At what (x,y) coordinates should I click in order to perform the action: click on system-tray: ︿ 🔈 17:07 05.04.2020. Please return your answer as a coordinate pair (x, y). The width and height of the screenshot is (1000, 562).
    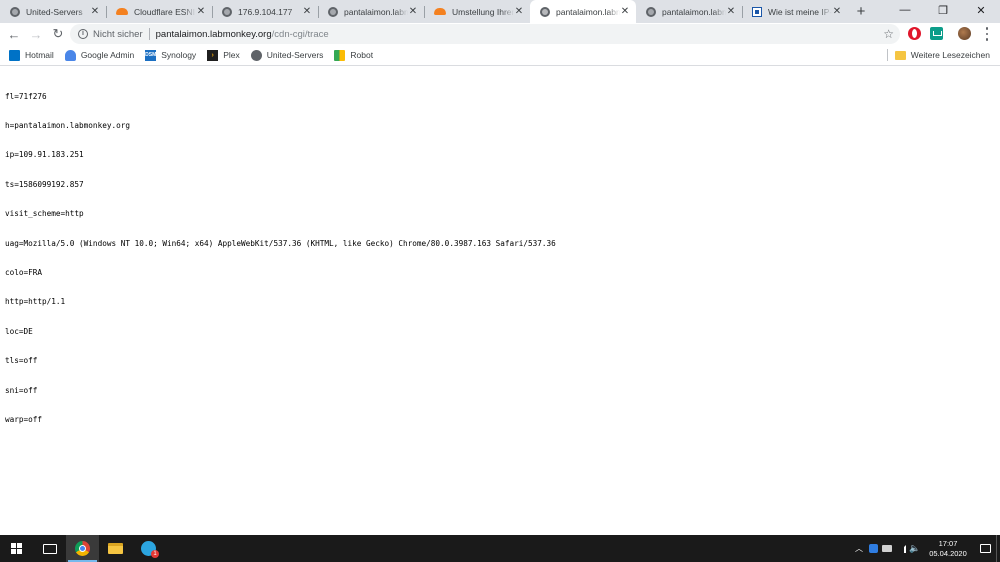
    Looking at the image, I should click on (926, 548).